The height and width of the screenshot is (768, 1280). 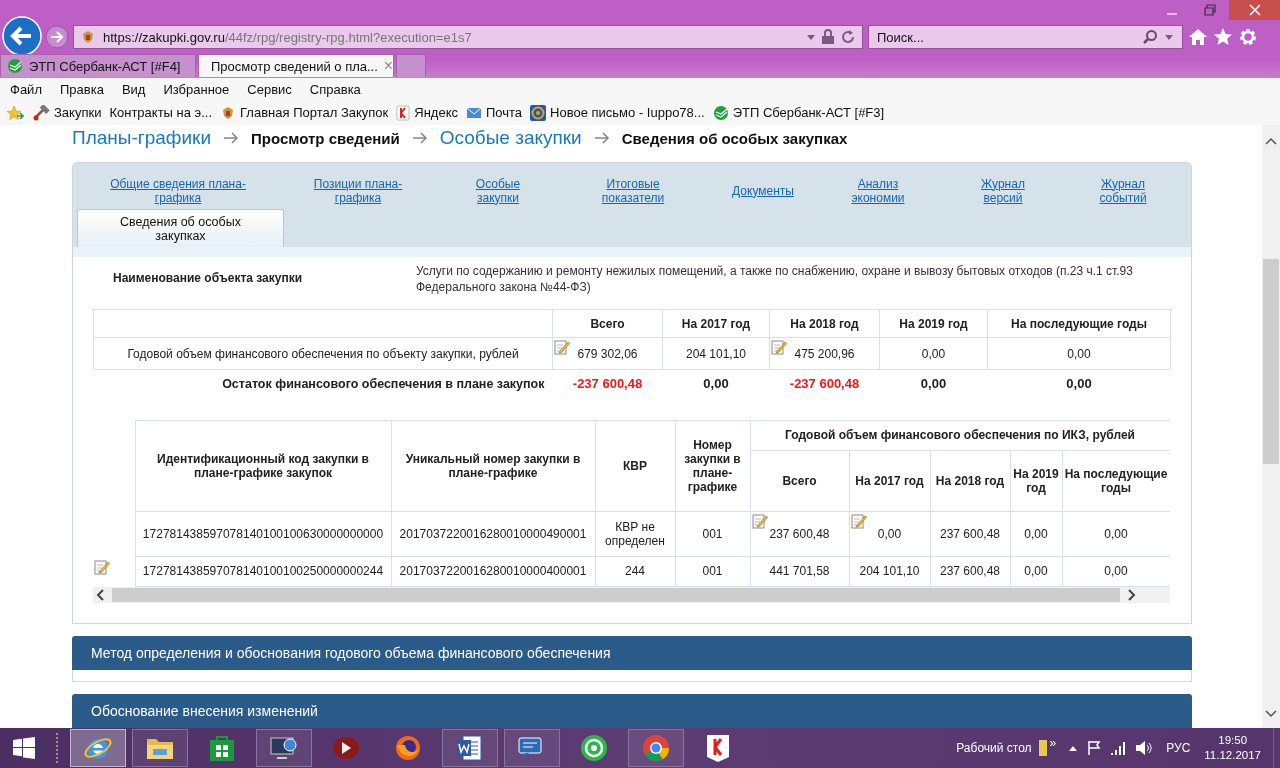 What do you see at coordinates (1094, 748) in the screenshot?
I see `flag-icon` at bounding box center [1094, 748].